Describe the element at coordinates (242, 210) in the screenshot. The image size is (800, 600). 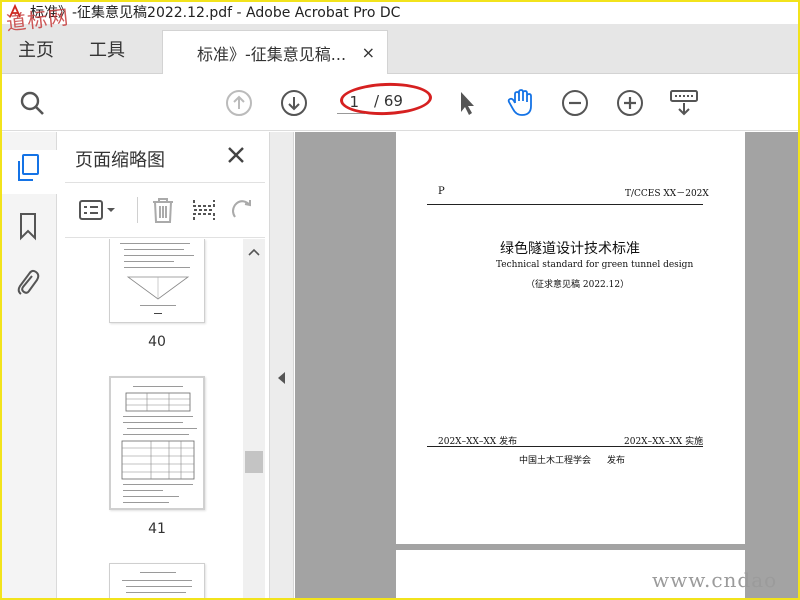
I see `rotate-icon` at that location.